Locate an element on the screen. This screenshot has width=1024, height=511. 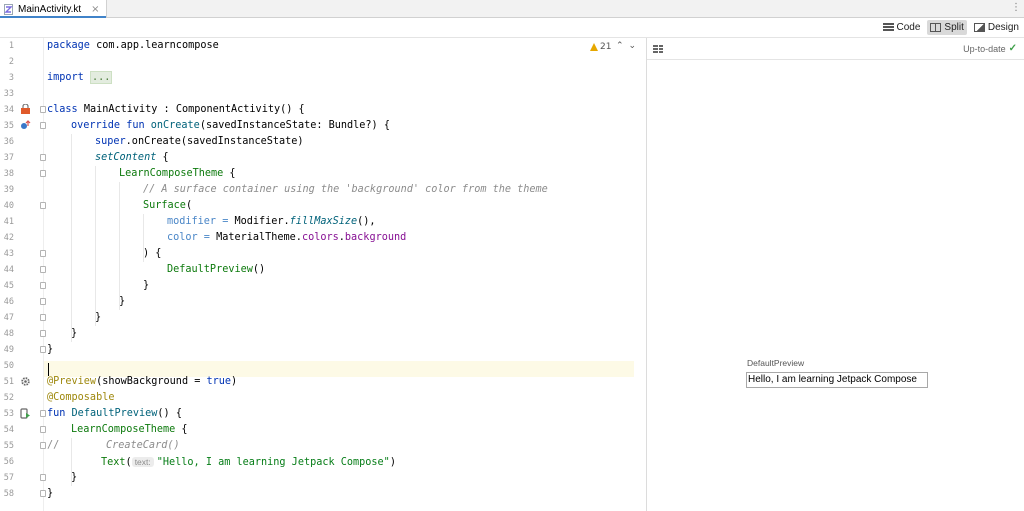
keyword: class is located at coordinates (65, 109).